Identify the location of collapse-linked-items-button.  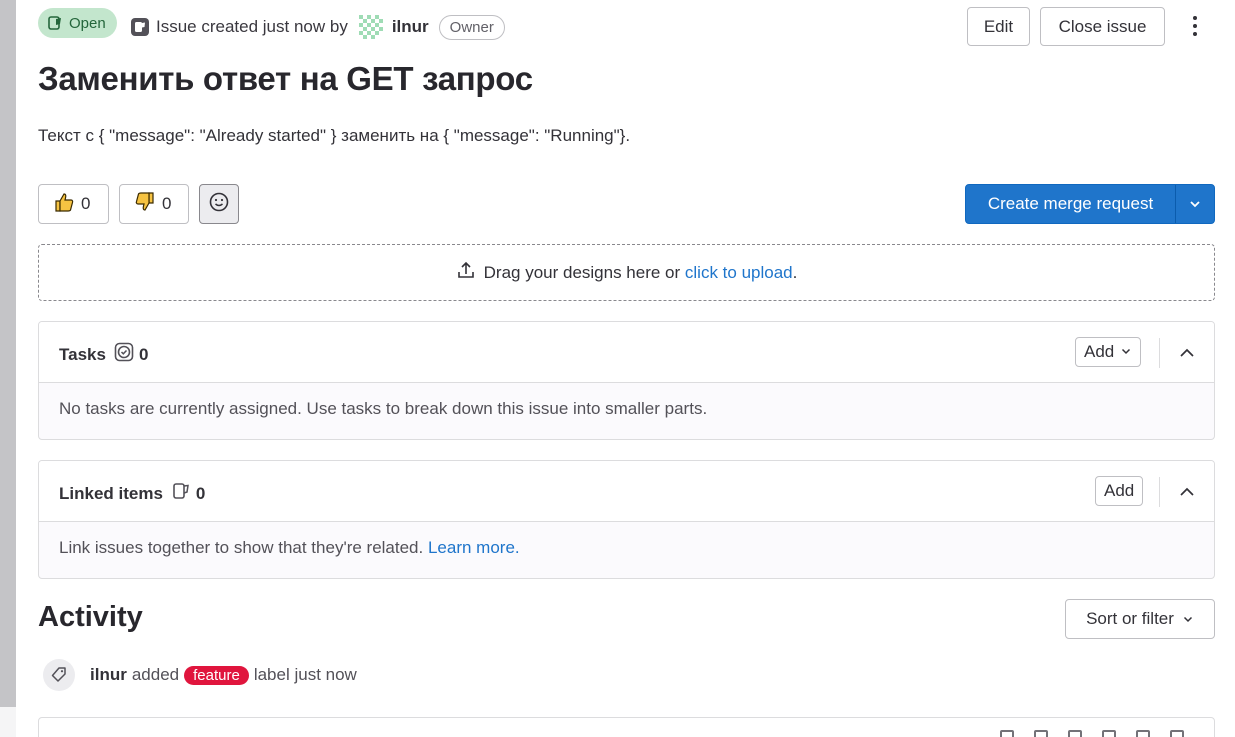
(1187, 492).